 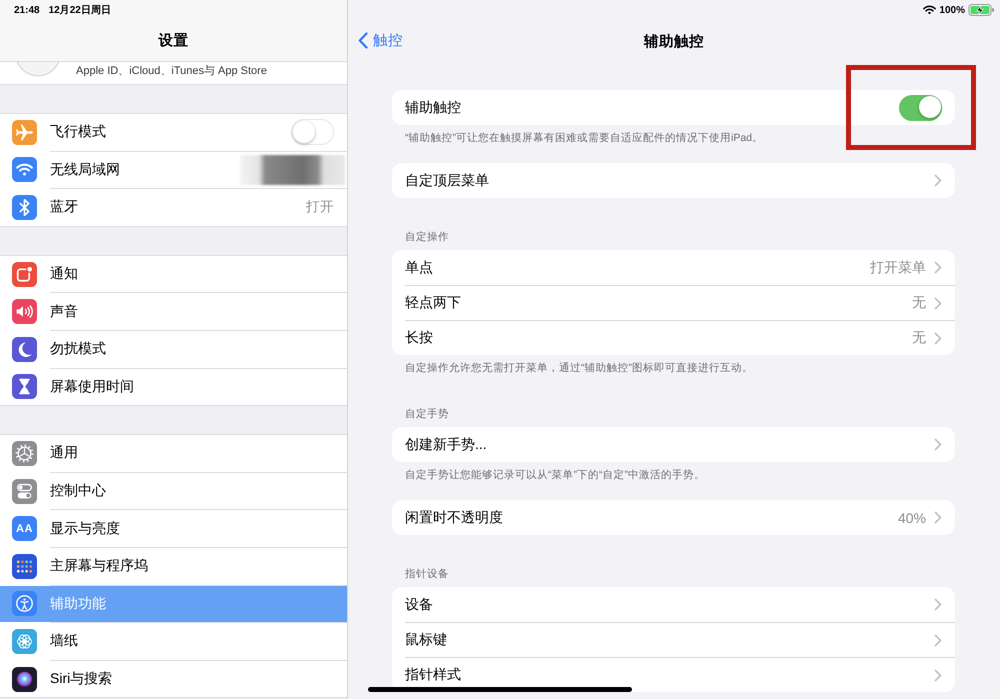 What do you see at coordinates (898, 267) in the screenshot?
I see `row-value: 打开菜单` at bounding box center [898, 267].